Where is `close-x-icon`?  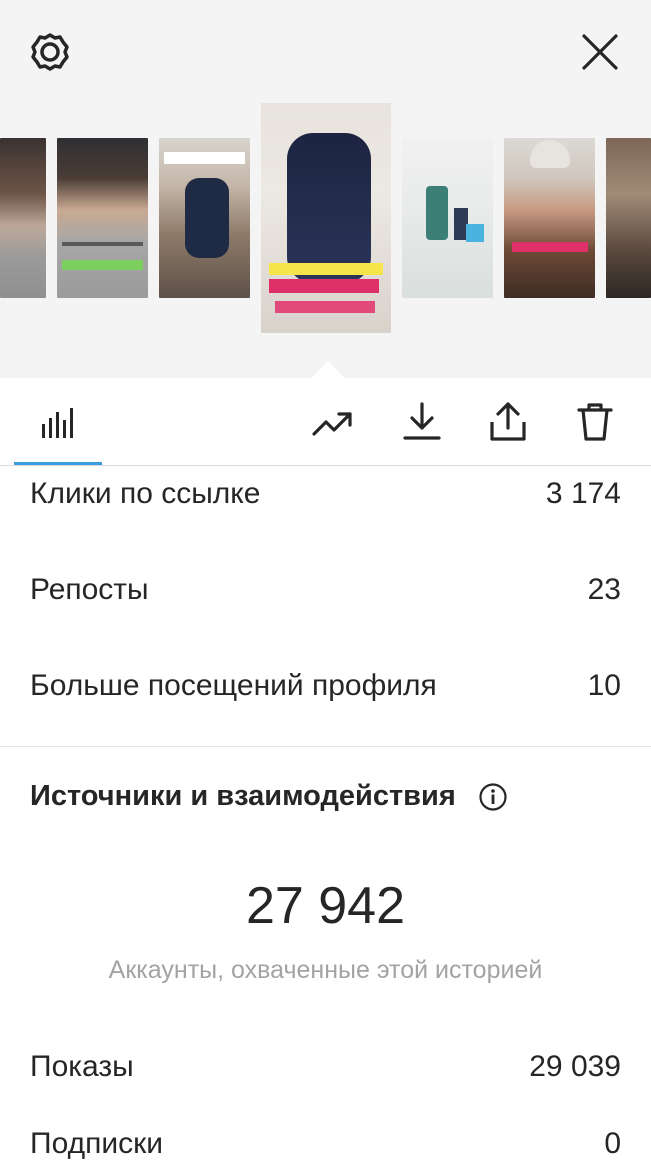 close-x-icon is located at coordinates (600, 52).